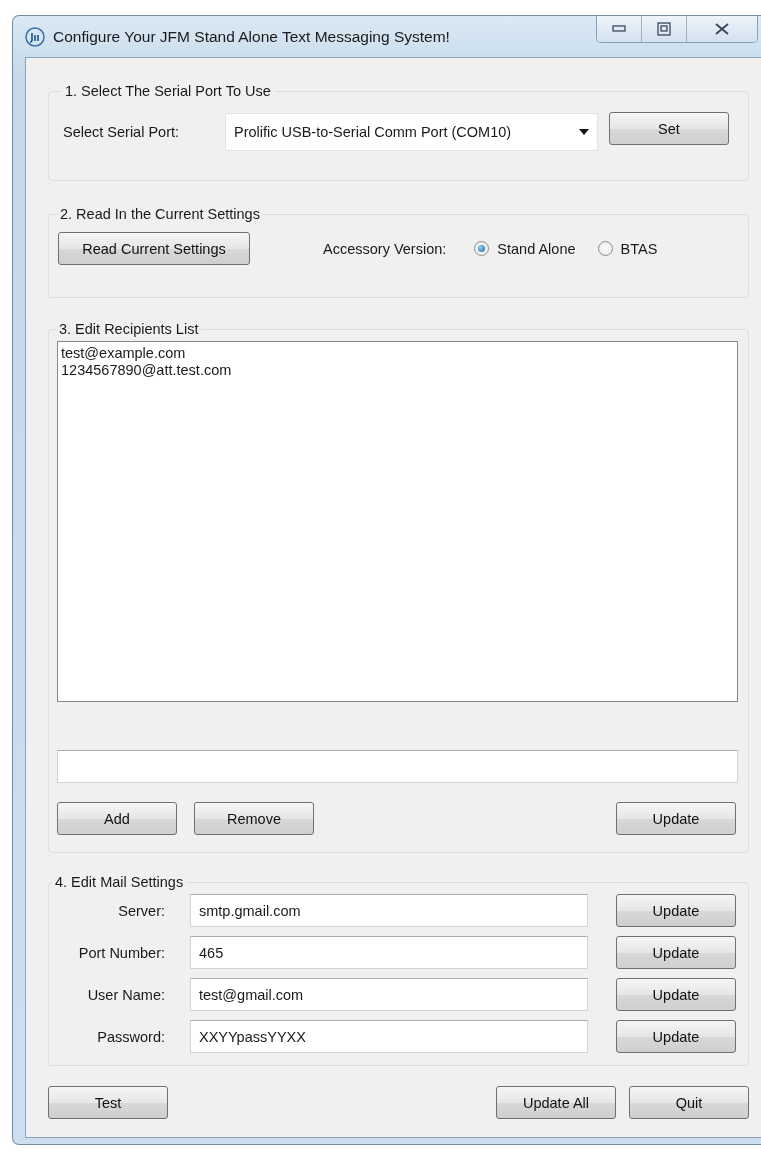  Describe the element at coordinates (254, 818) in the screenshot. I see `remove-button: Remove` at that location.